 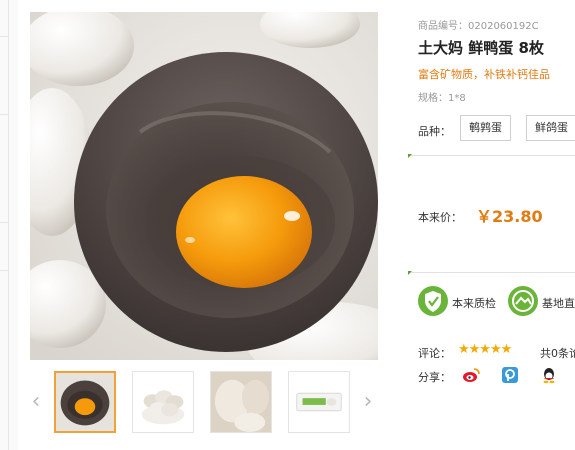 I want to click on thumbnail-bowl-yolk, so click(x=85, y=402).